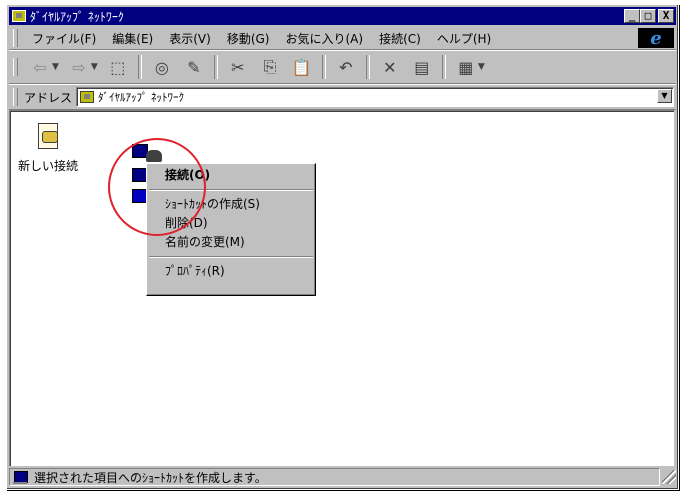 The image size is (683, 495). I want to click on address-bar: アドレス ﾀﾞｲﾔﾙｱｯﾌﾟ ﾈｯﾄﾜｰｸ ▼, so click(342, 97).